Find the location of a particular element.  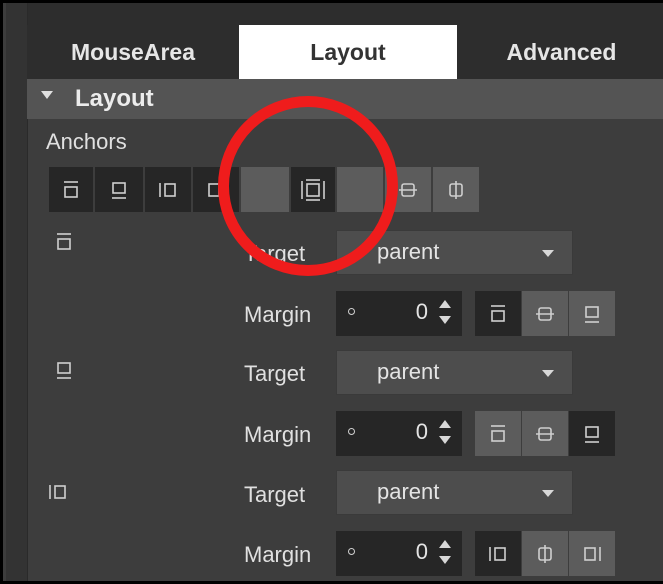

tab-layout: Layout is located at coordinates (348, 52).